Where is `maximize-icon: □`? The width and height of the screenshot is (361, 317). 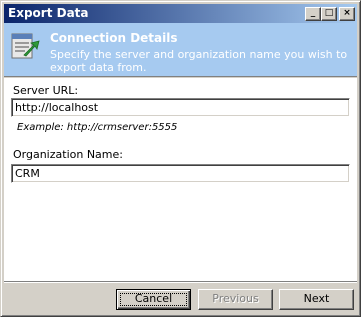 maximize-icon: □ is located at coordinates (329, 13).